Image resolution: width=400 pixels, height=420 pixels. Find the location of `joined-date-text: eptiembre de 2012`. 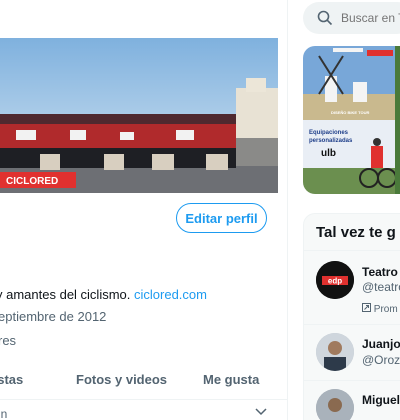

joined-date-text: eptiembre de 2012 is located at coordinates (53, 316).